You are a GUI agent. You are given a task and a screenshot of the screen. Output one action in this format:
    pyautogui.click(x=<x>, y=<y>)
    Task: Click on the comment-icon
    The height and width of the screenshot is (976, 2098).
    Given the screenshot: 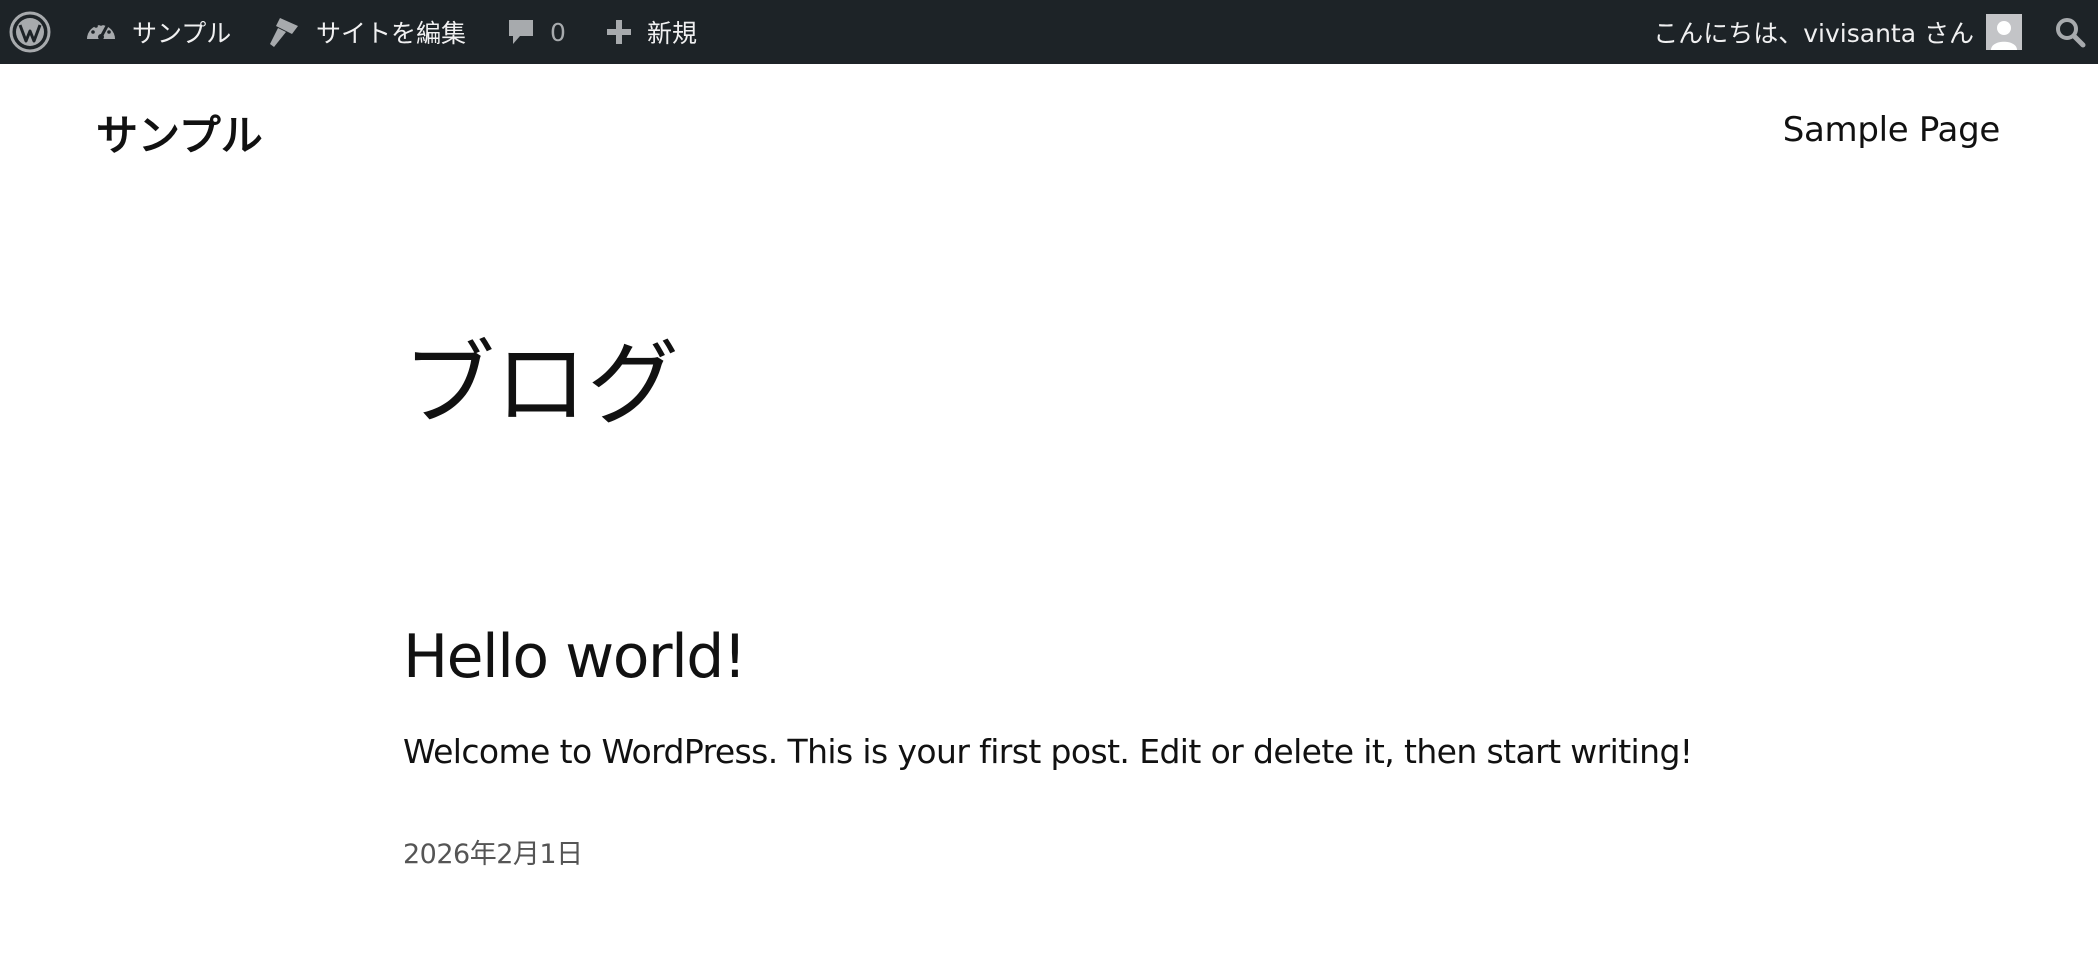 What is the action you would take?
    pyautogui.click(x=521, y=32)
    